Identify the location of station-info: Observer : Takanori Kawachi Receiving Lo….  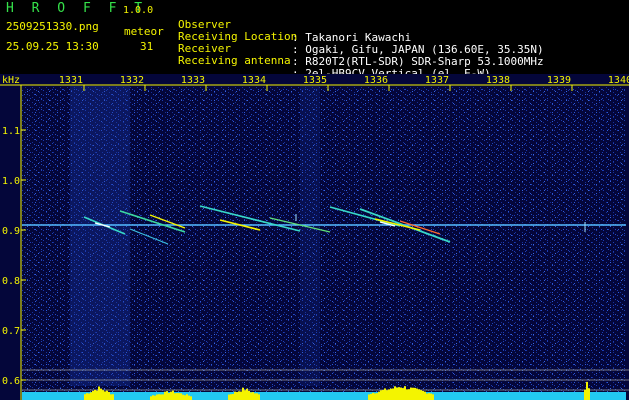
(403, 42).